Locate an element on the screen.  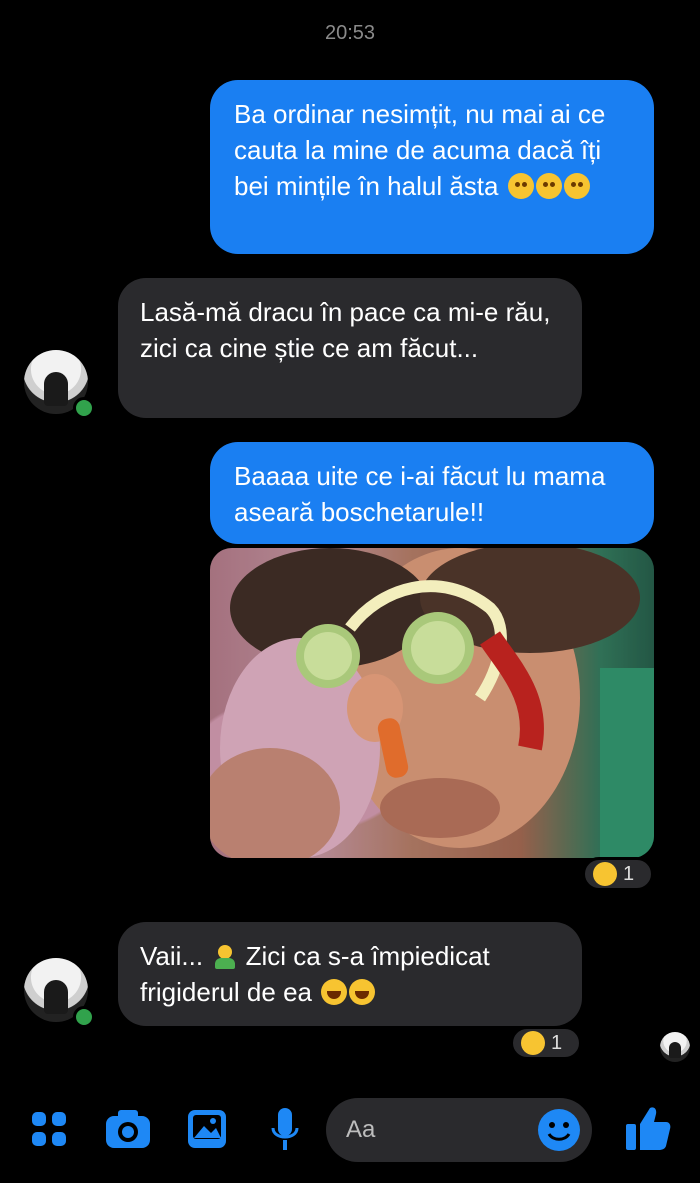
laugh-emoji-icon is located at coordinates (605, 874).